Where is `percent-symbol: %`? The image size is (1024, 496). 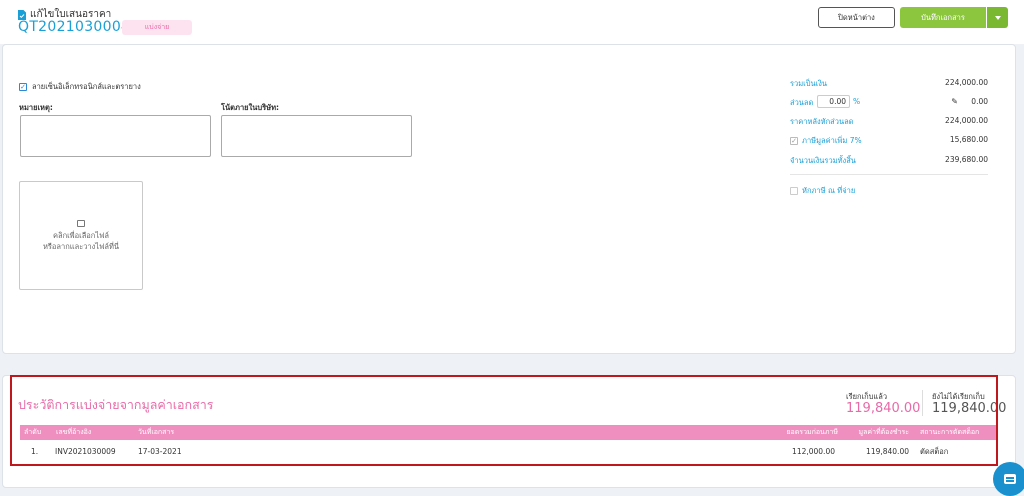 percent-symbol: % is located at coordinates (857, 101).